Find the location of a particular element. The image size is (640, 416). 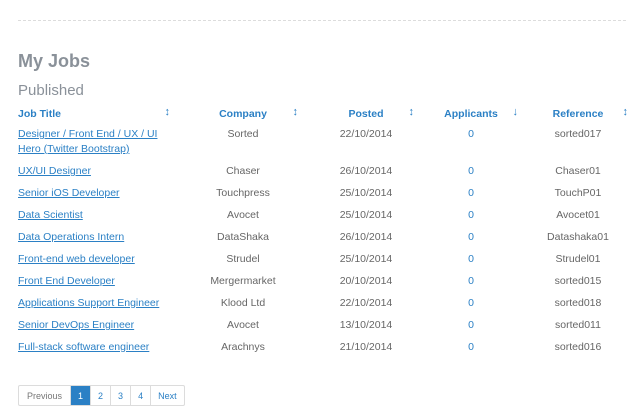

reference-cell: Chaser01 is located at coordinates (578, 171).